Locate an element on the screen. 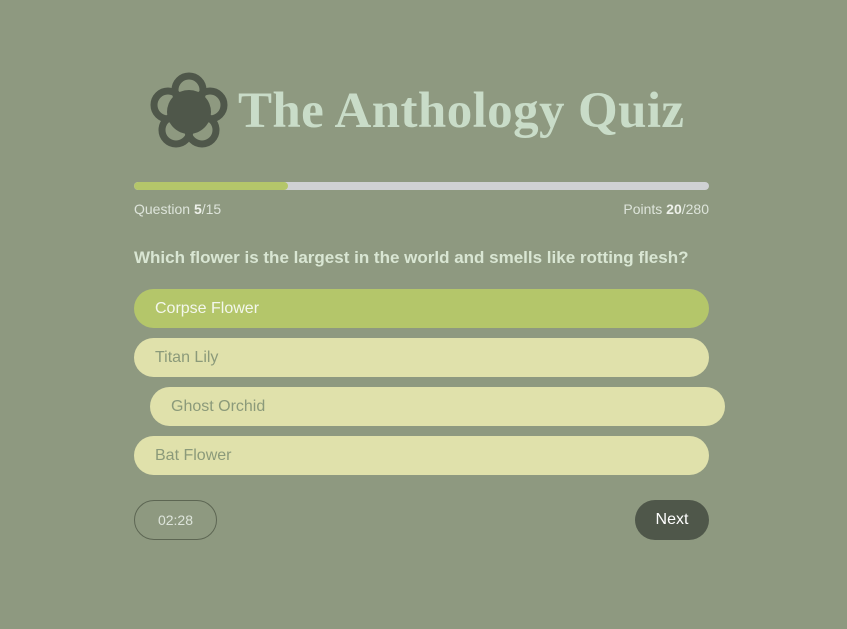 This screenshot has width=847, height=629. quiz-header: The Anthology Quiz is located at coordinates (429, 111).